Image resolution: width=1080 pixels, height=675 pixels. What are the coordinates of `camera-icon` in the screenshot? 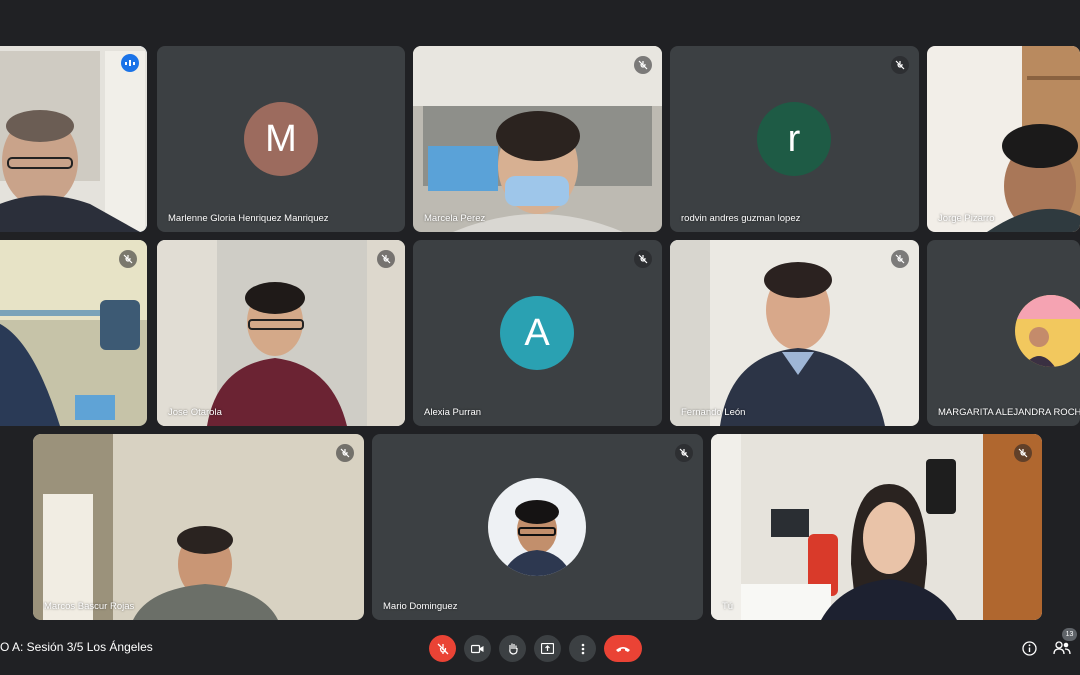 It's located at (477, 648).